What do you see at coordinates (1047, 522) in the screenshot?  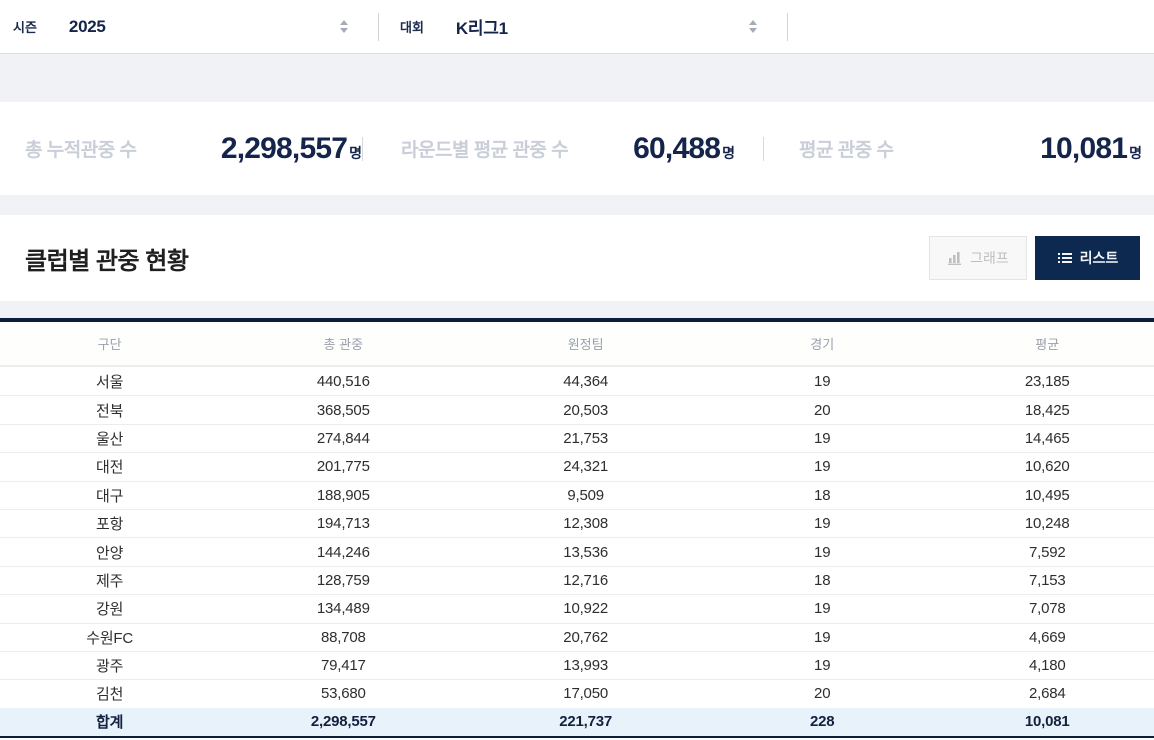 I see `table-cell: 10,248` at bounding box center [1047, 522].